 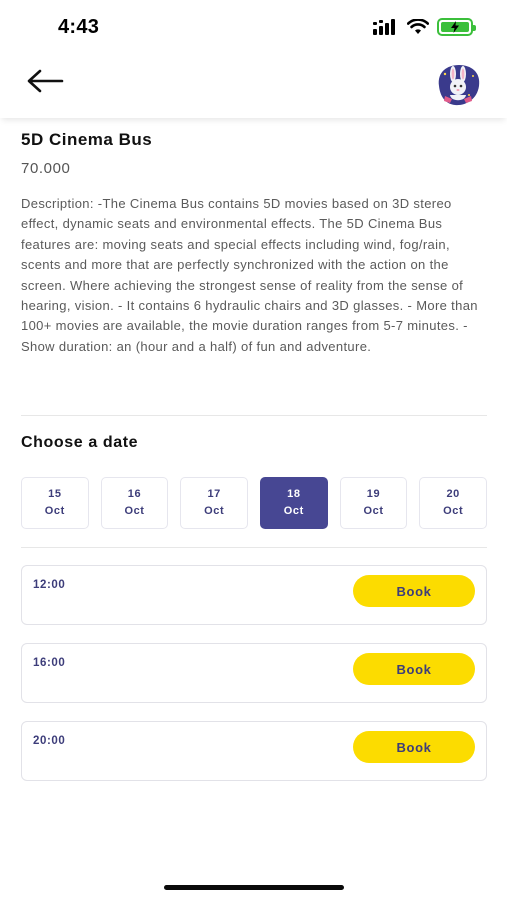 What do you see at coordinates (253, 28) in the screenshot?
I see `status-bar: 4:43` at bounding box center [253, 28].